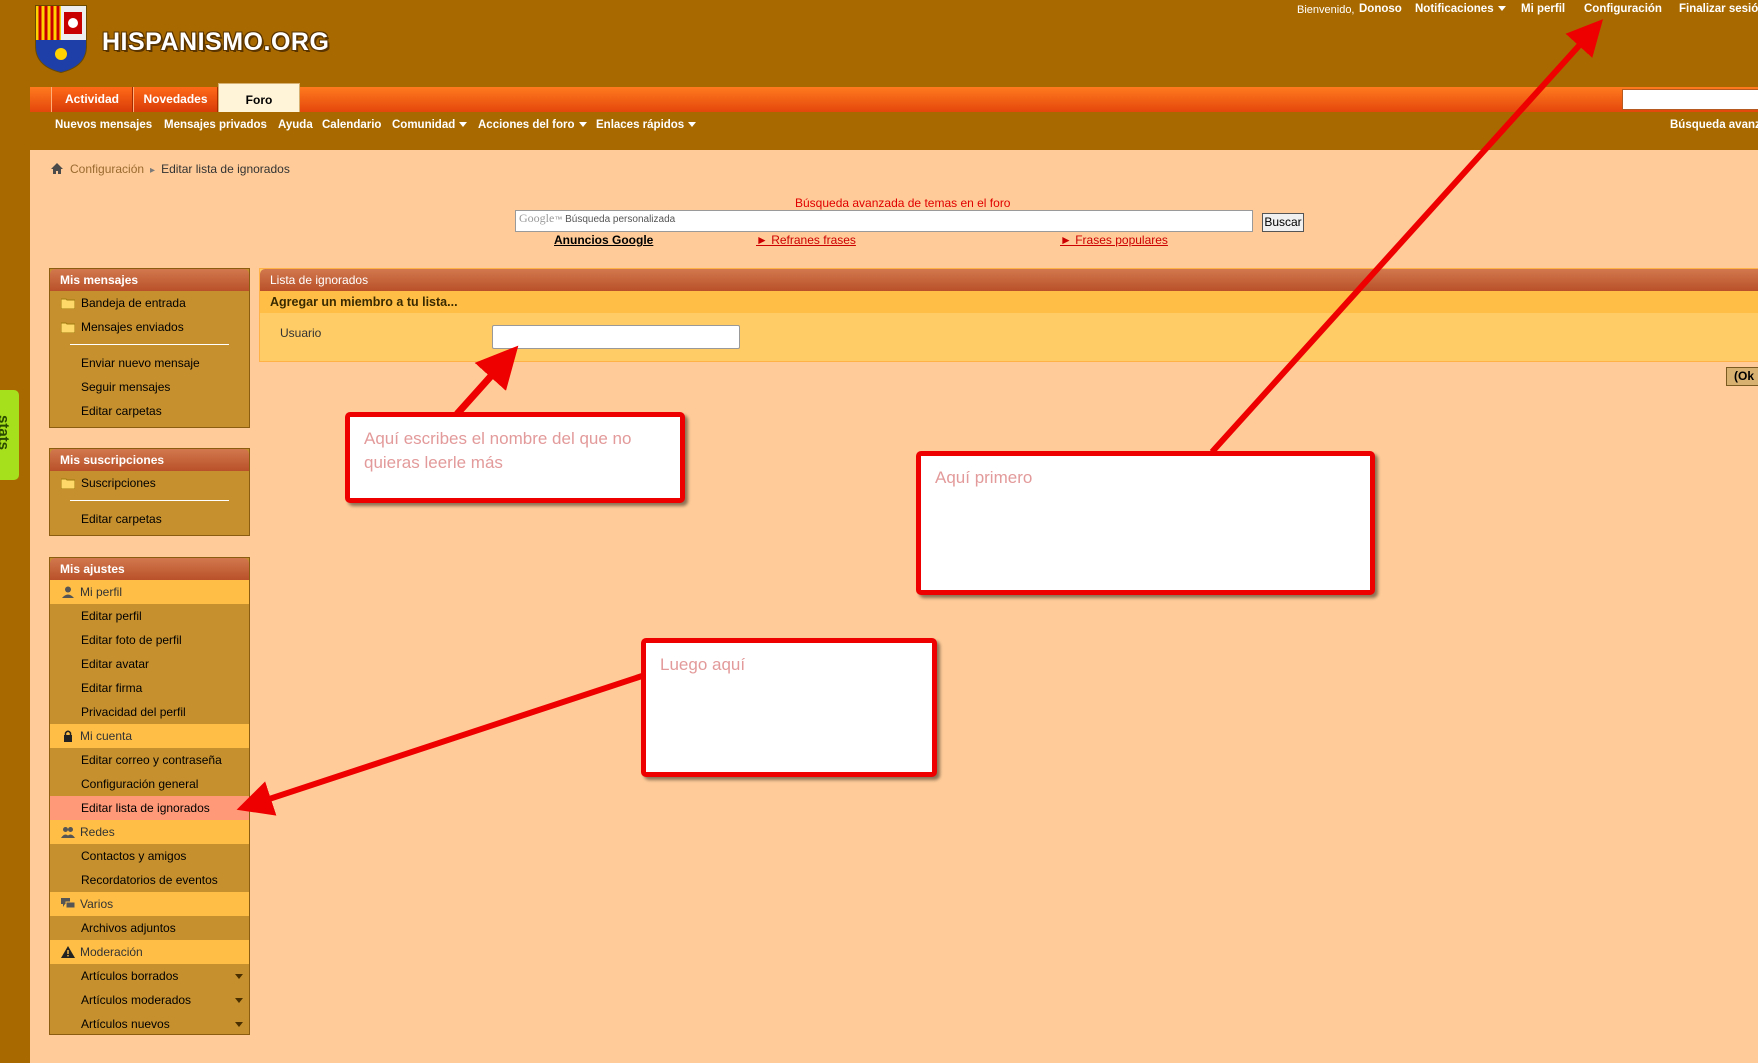 The width and height of the screenshot is (1758, 1063). What do you see at coordinates (130, 976) in the screenshot?
I see `sidebar-item-label: Artículos borrados` at bounding box center [130, 976].